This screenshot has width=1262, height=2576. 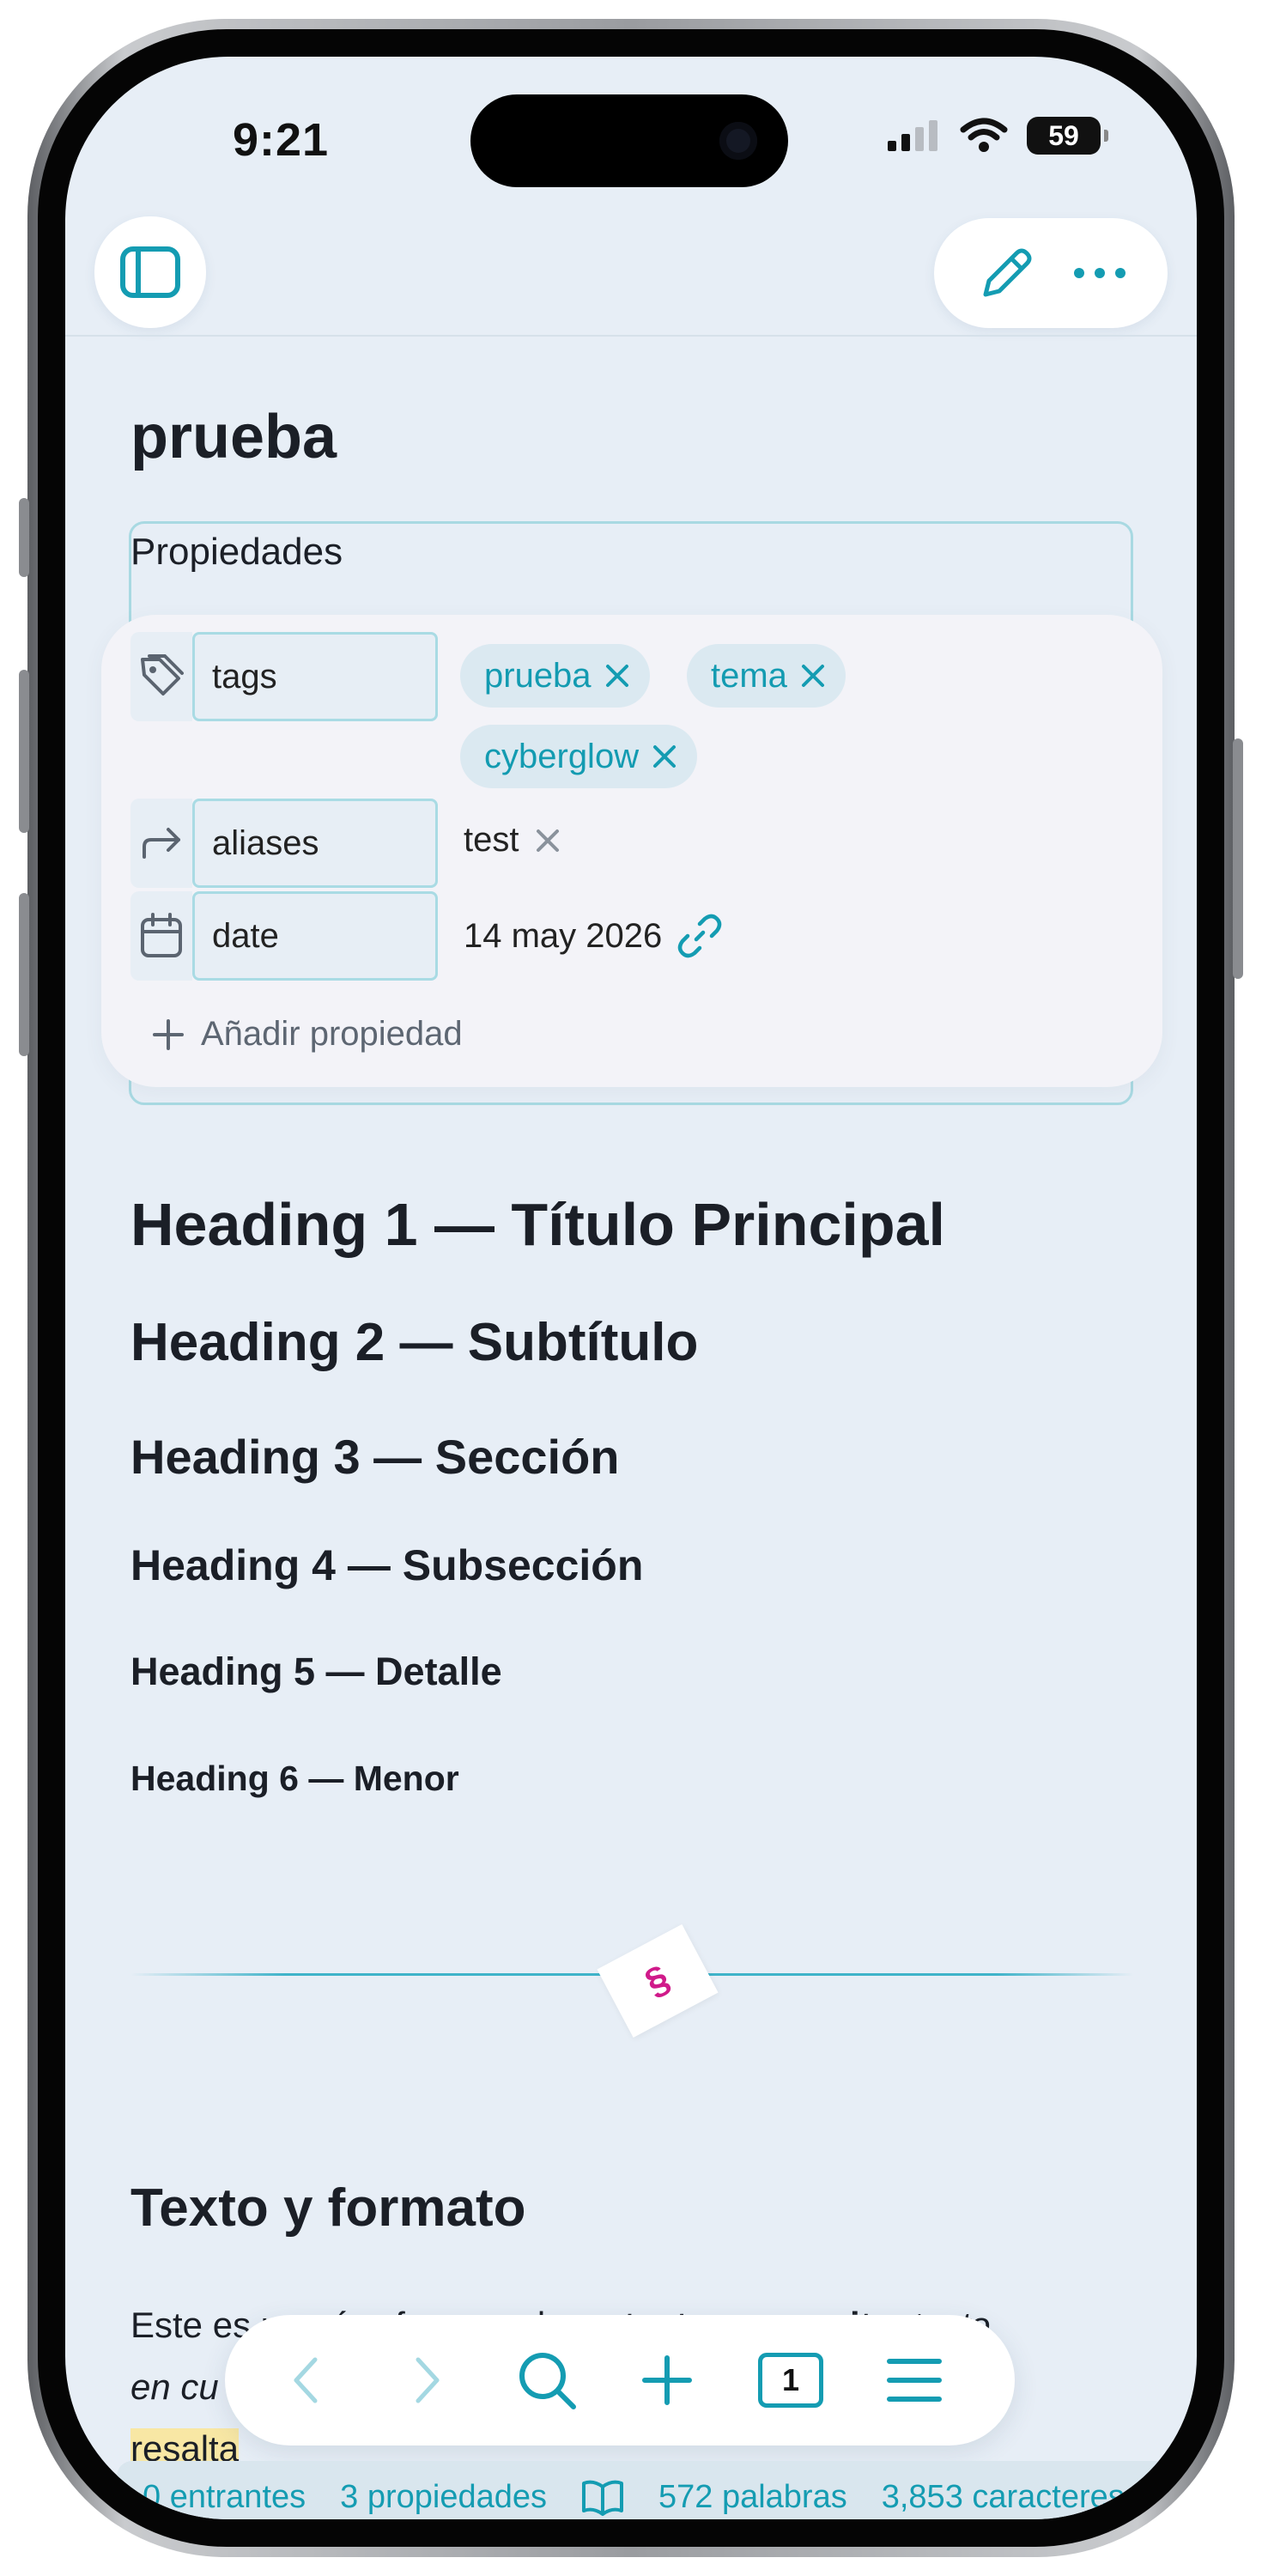 I want to click on status-time: 9:21, so click(x=281, y=140).